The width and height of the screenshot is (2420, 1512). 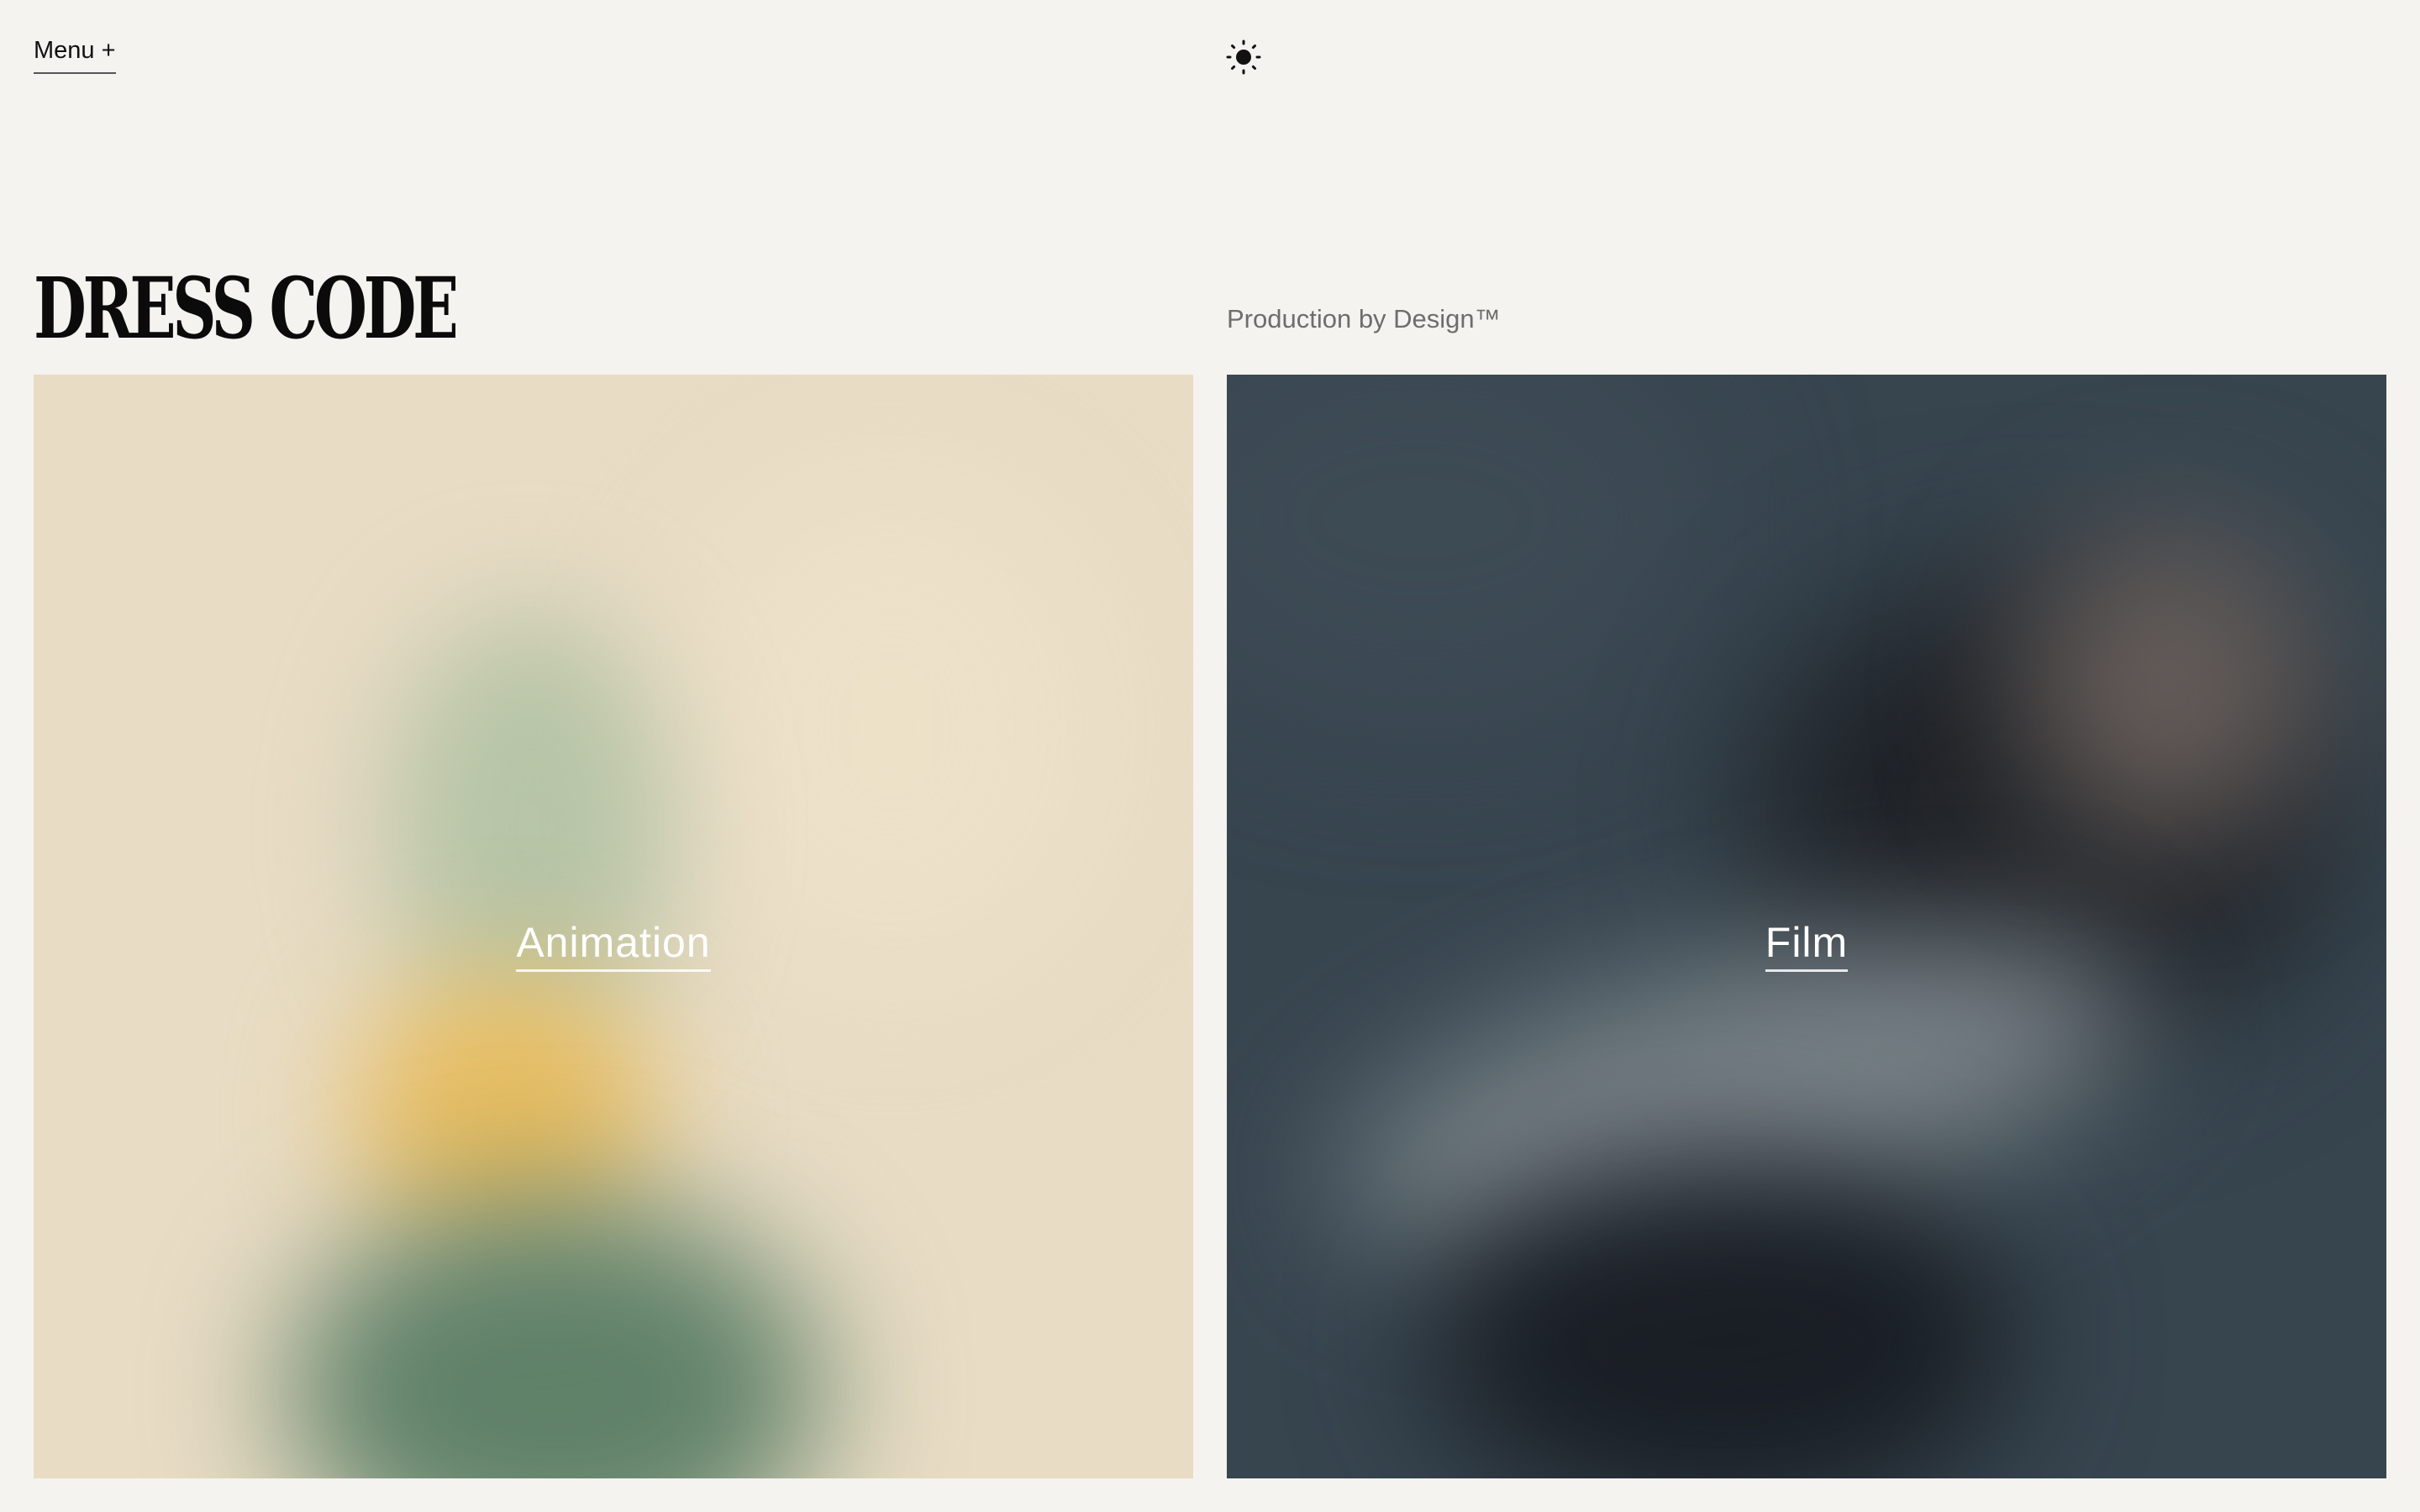 I want to click on logo-wordmark: DRESS CODE, so click(x=244, y=306).